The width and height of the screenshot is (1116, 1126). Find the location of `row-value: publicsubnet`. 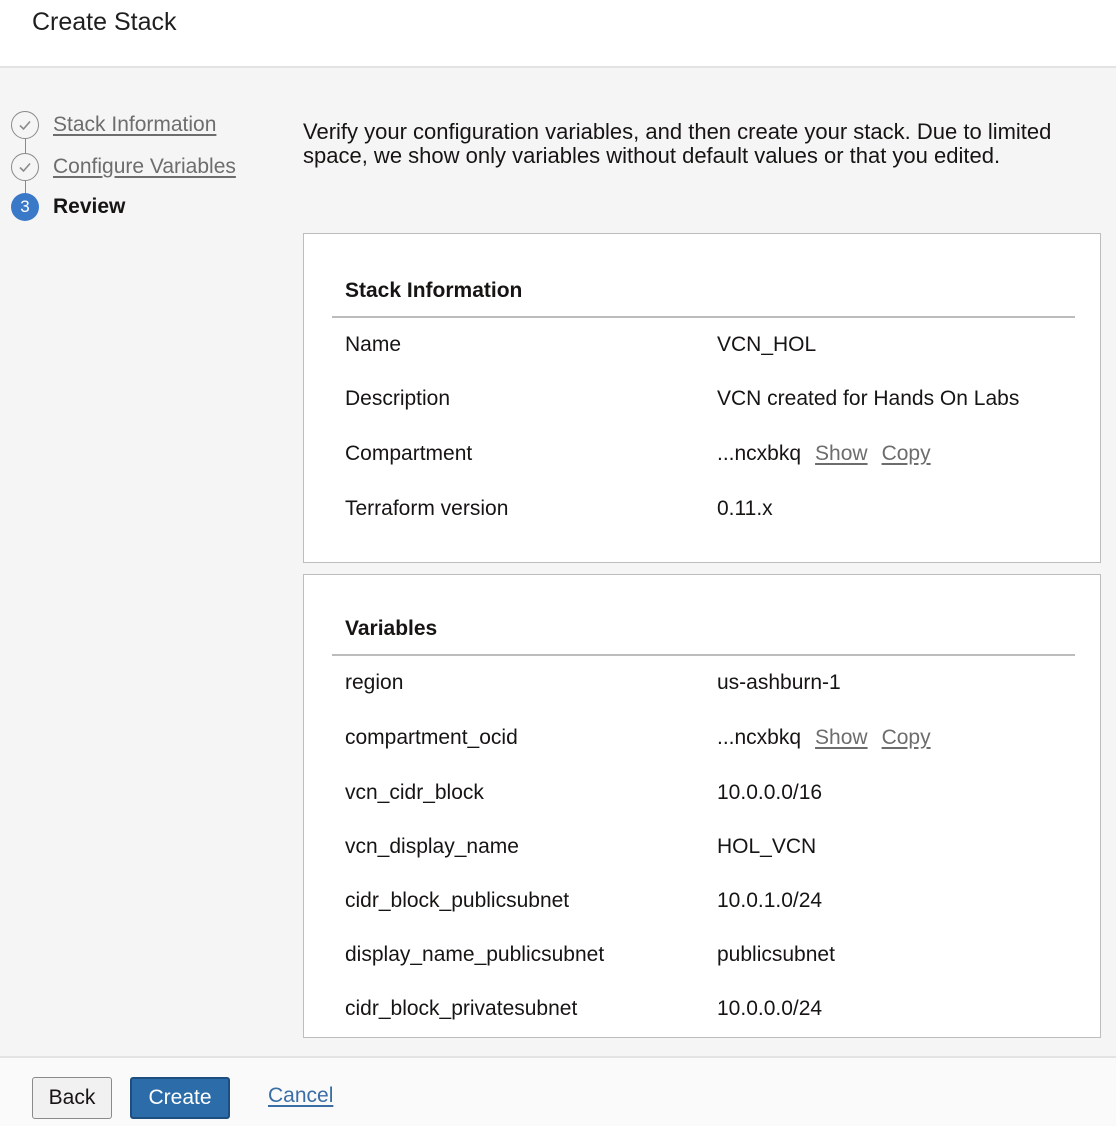

row-value: publicsubnet is located at coordinates (776, 954).